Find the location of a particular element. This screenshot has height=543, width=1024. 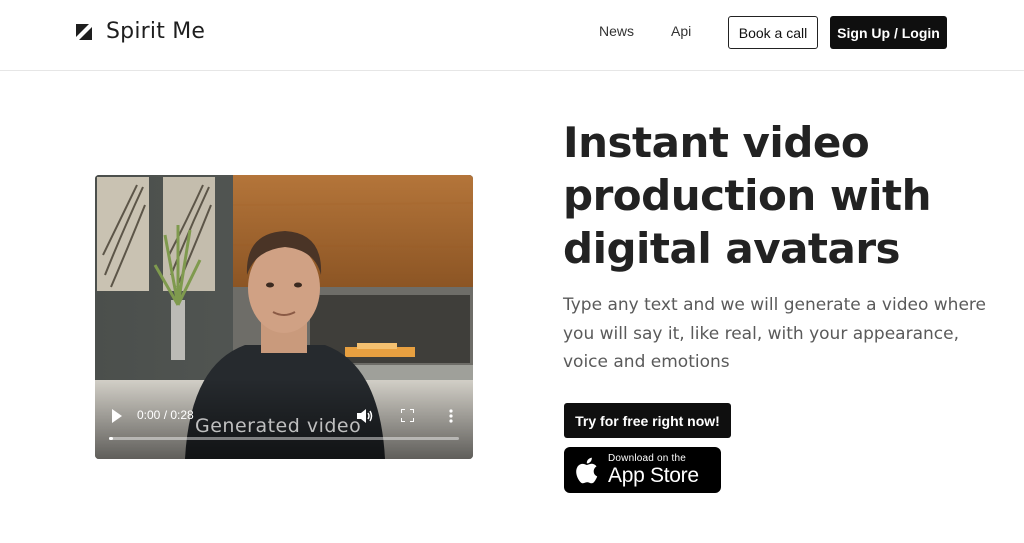

video-caption: Generated video is located at coordinates (278, 426).